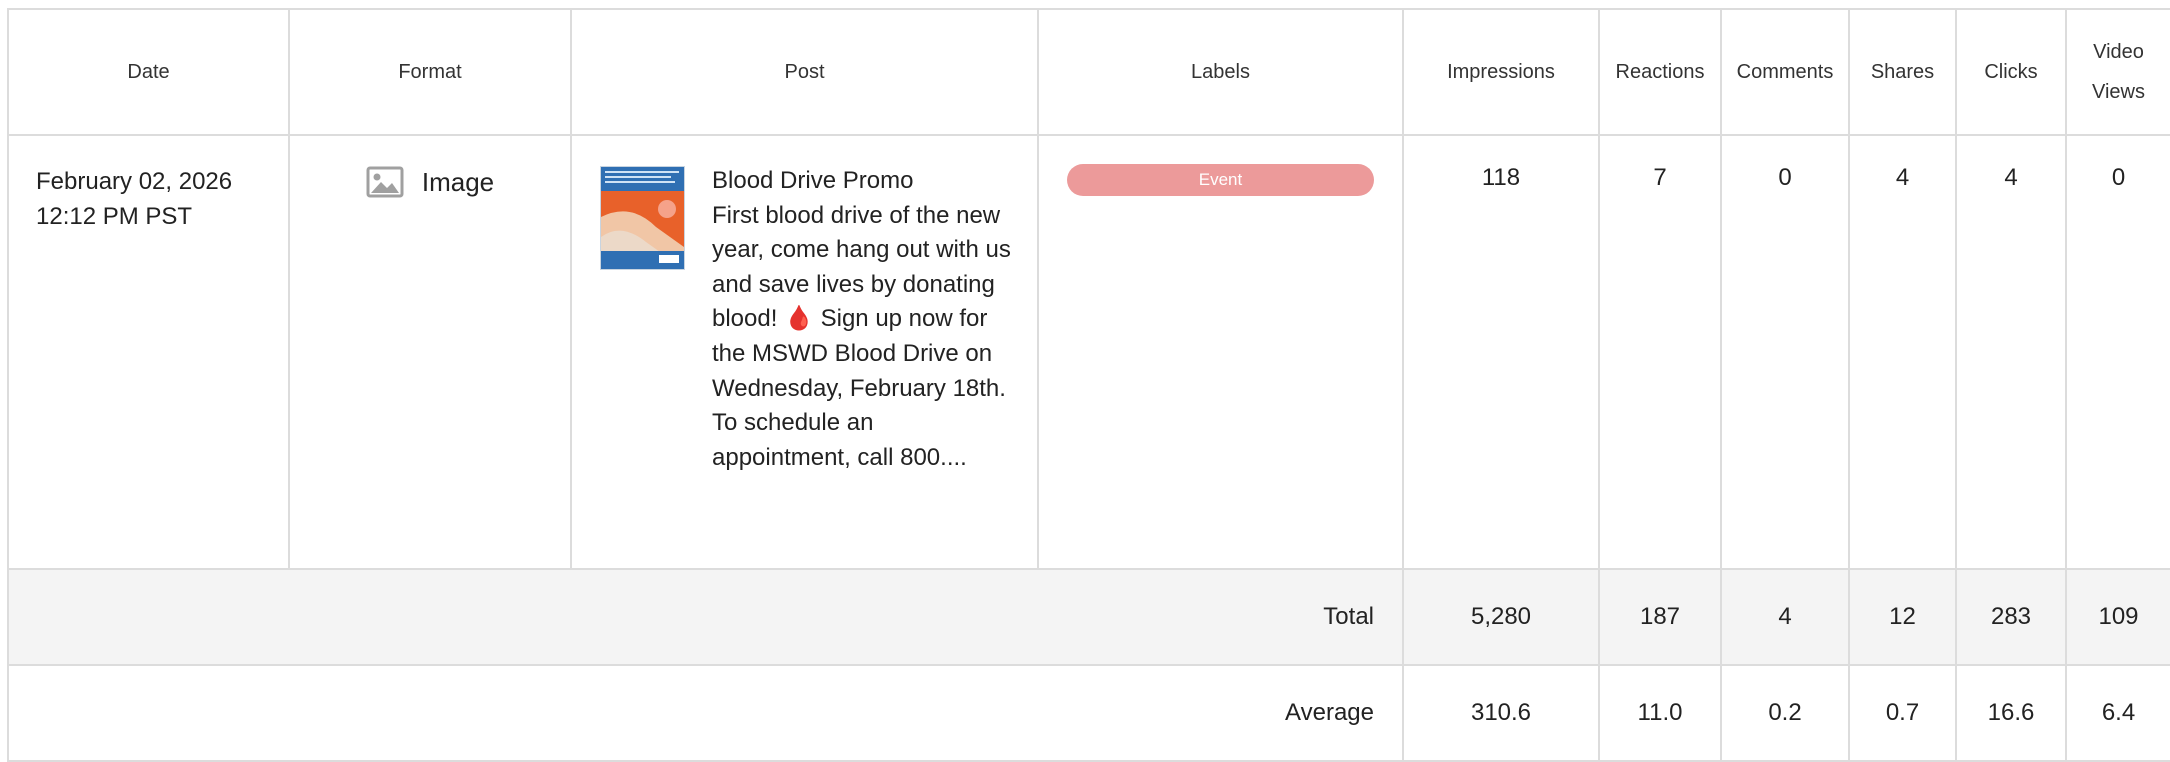 Image resolution: width=2170 pixels, height=762 pixels. What do you see at coordinates (705, 713) in the screenshot?
I see `average-label: Average` at bounding box center [705, 713].